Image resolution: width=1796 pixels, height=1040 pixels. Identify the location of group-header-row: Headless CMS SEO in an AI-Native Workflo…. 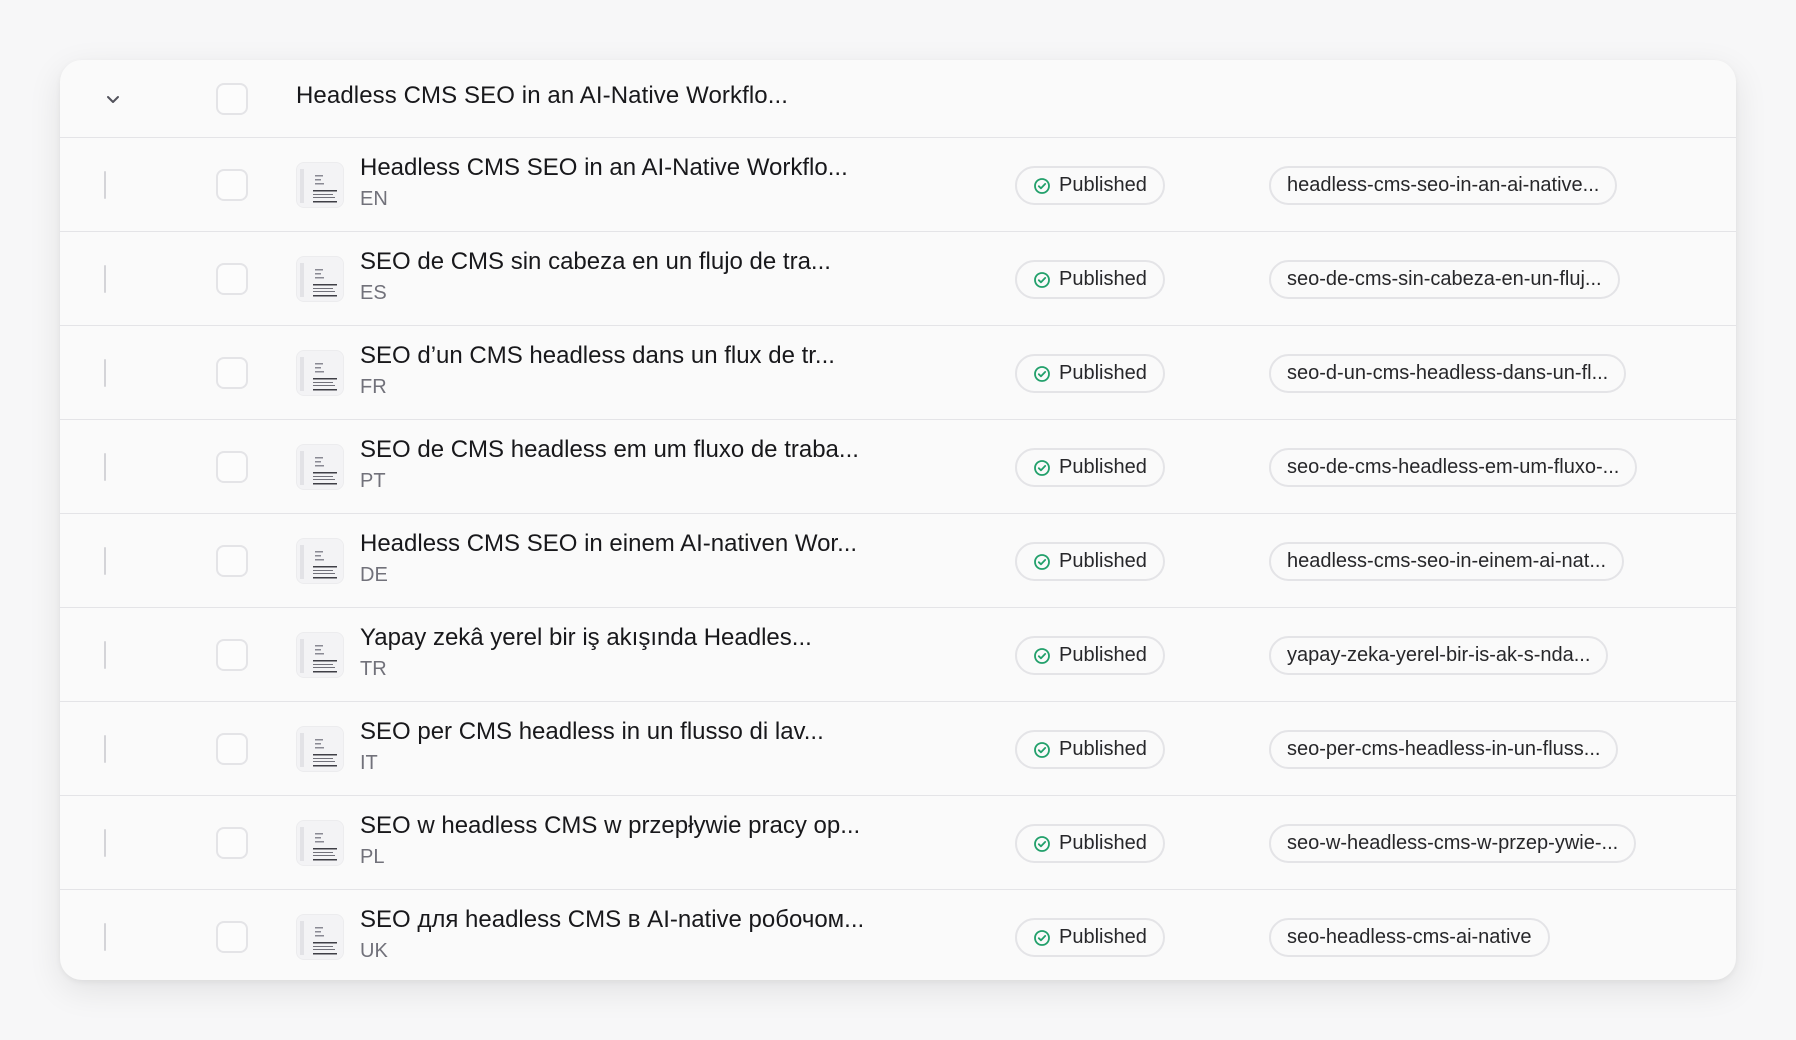
(898, 99).